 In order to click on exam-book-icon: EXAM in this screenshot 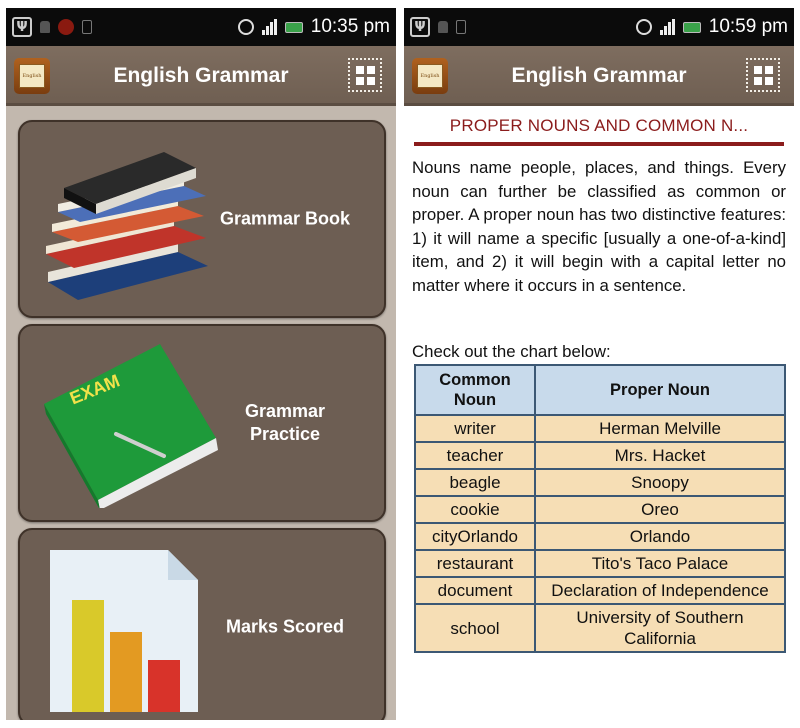, I will do `click(131, 426)`.